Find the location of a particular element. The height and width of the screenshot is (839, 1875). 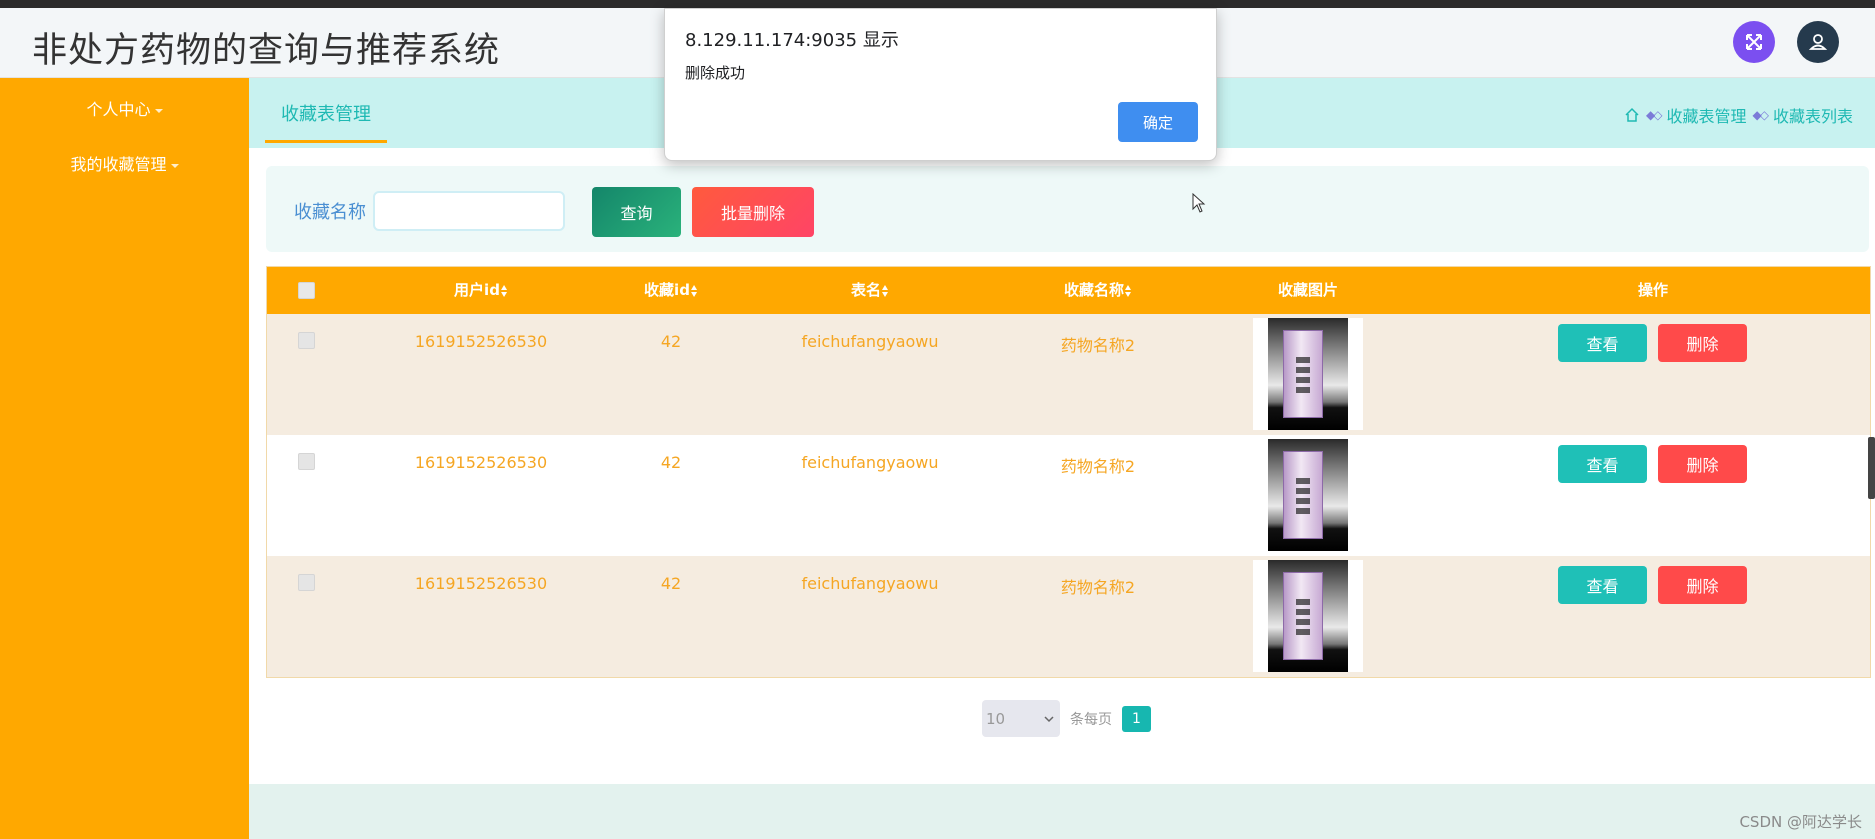

column-header-fav-image: 收藏图片 is located at coordinates (1308, 290).